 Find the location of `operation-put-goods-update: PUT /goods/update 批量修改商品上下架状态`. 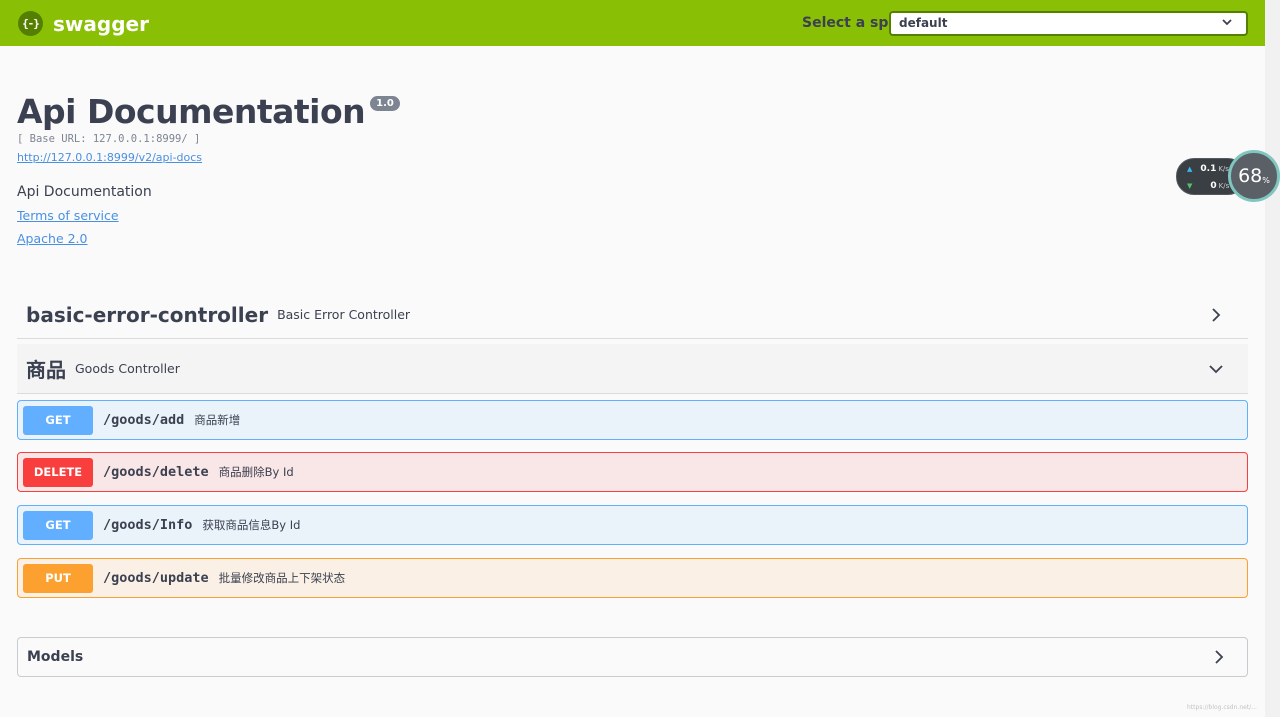

operation-put-goods-update: PUT /goods/update 批量修改商品上下架状态 is located at coordinates (632, 578).